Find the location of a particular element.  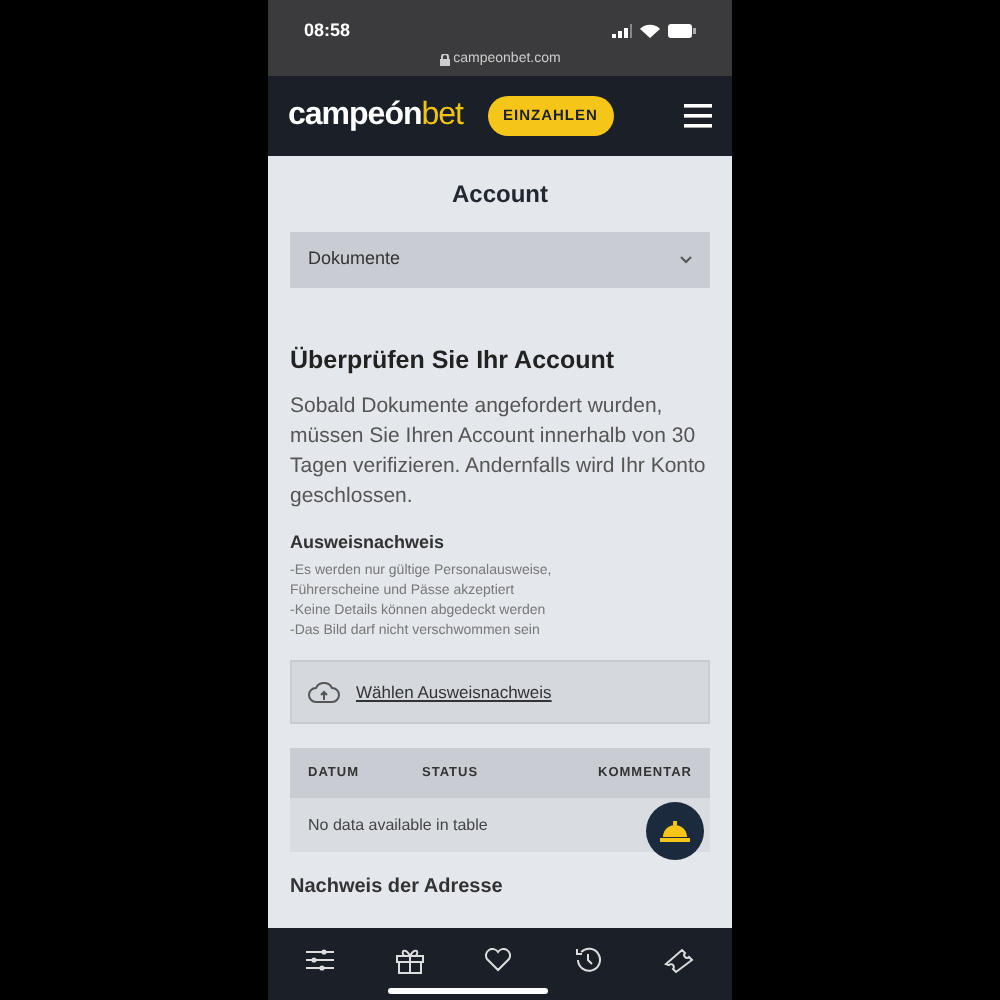

menu-icon is located at coordinates (698, 116).